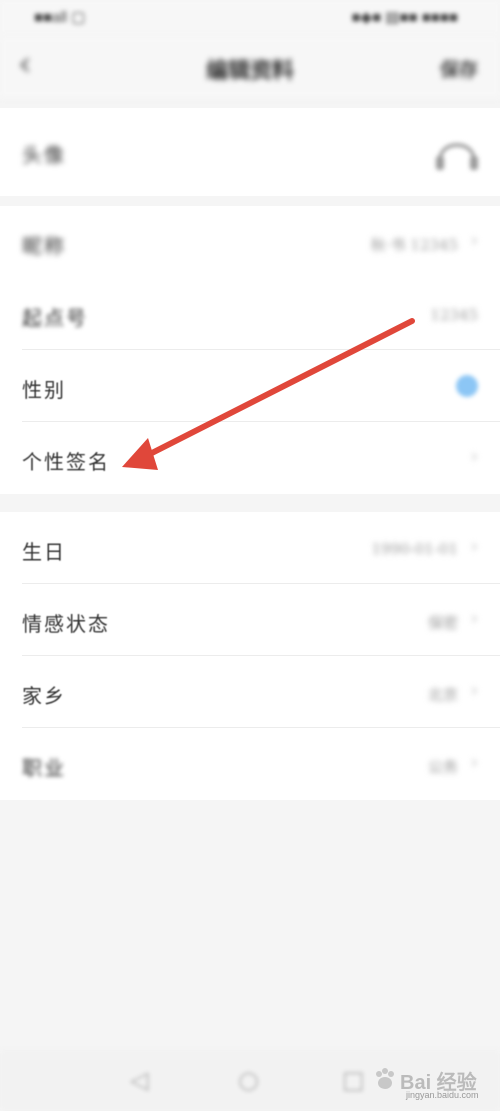  Describe the element at coordinates (250, 548) in the screenshot. I see `birthday-row: 生日 1990-01-01 ›` at that location.